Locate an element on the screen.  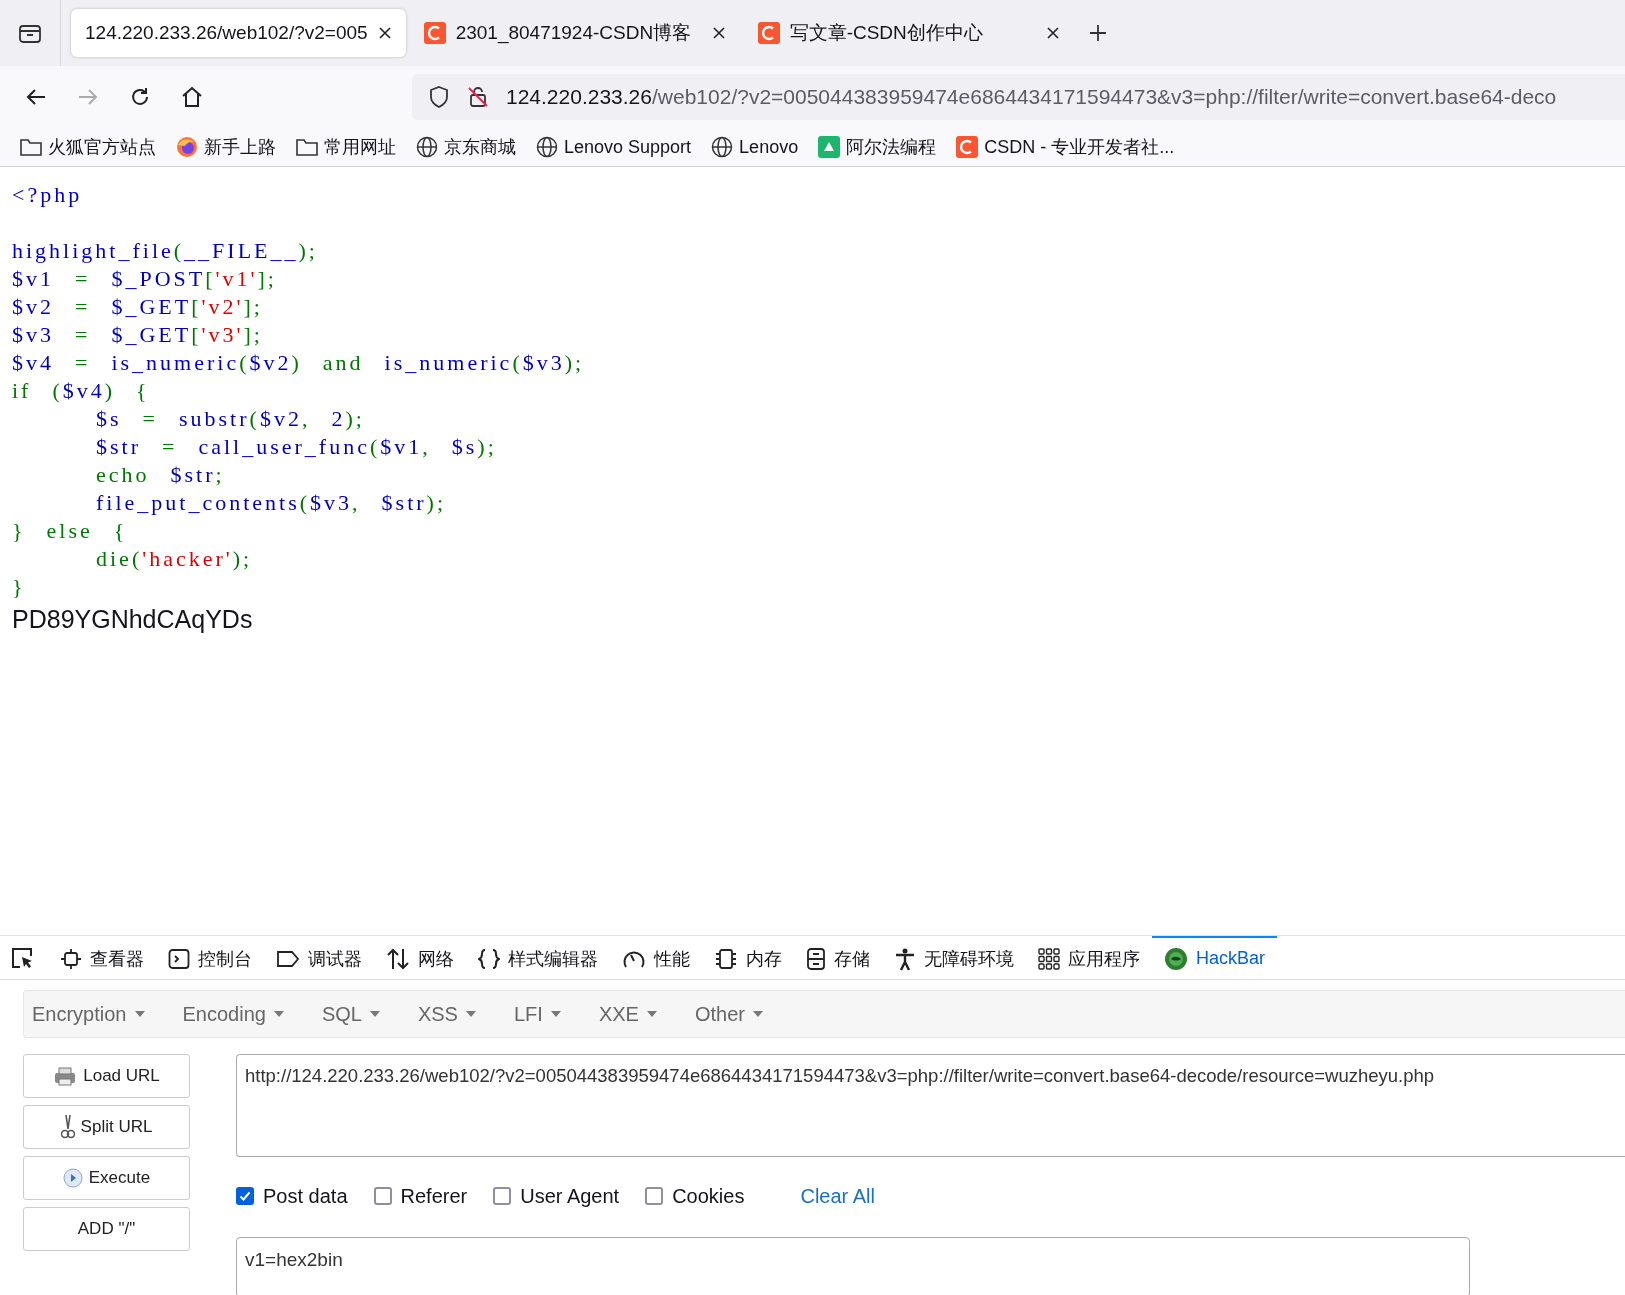
play-icon is located at coordinates (72, 1178).